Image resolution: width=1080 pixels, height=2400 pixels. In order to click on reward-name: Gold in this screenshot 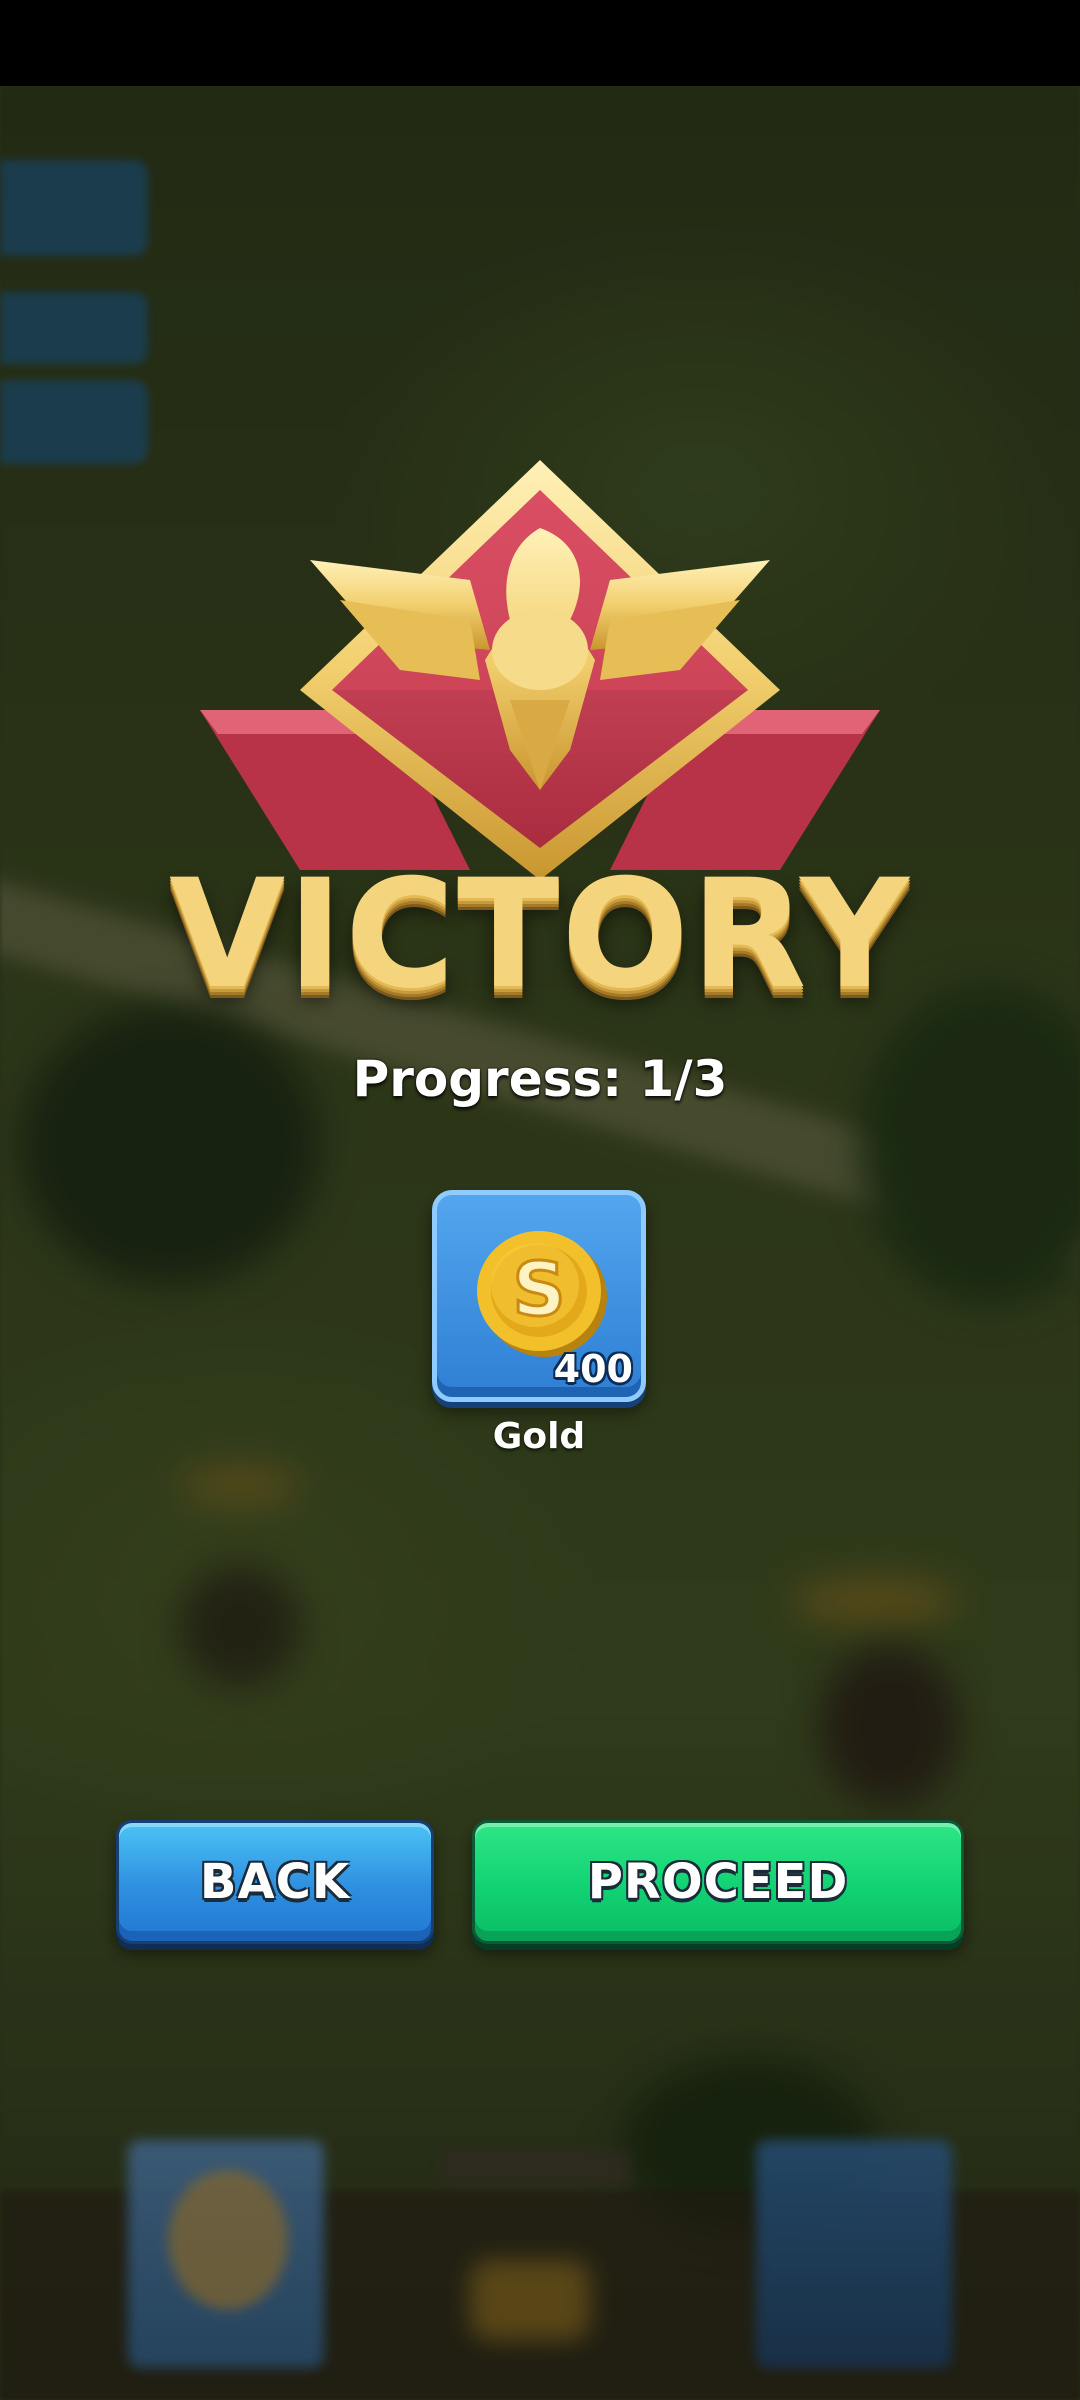, I will do `click(539, 1436)`.